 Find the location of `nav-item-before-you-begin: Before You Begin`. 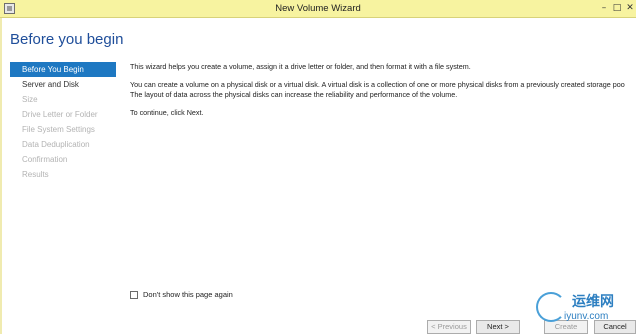

nav-item-before-you-begin: Before You Begin is located at coordinates (63, 69).